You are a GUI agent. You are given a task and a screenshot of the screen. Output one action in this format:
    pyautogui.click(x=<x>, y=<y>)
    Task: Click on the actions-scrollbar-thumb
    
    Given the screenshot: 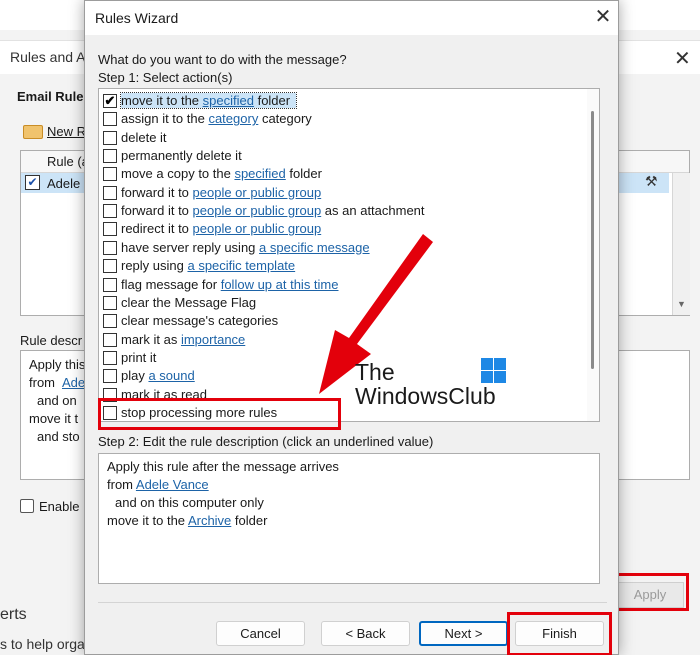 What is the action you would take?
    pyautogui.click(x=592, y=240)
    